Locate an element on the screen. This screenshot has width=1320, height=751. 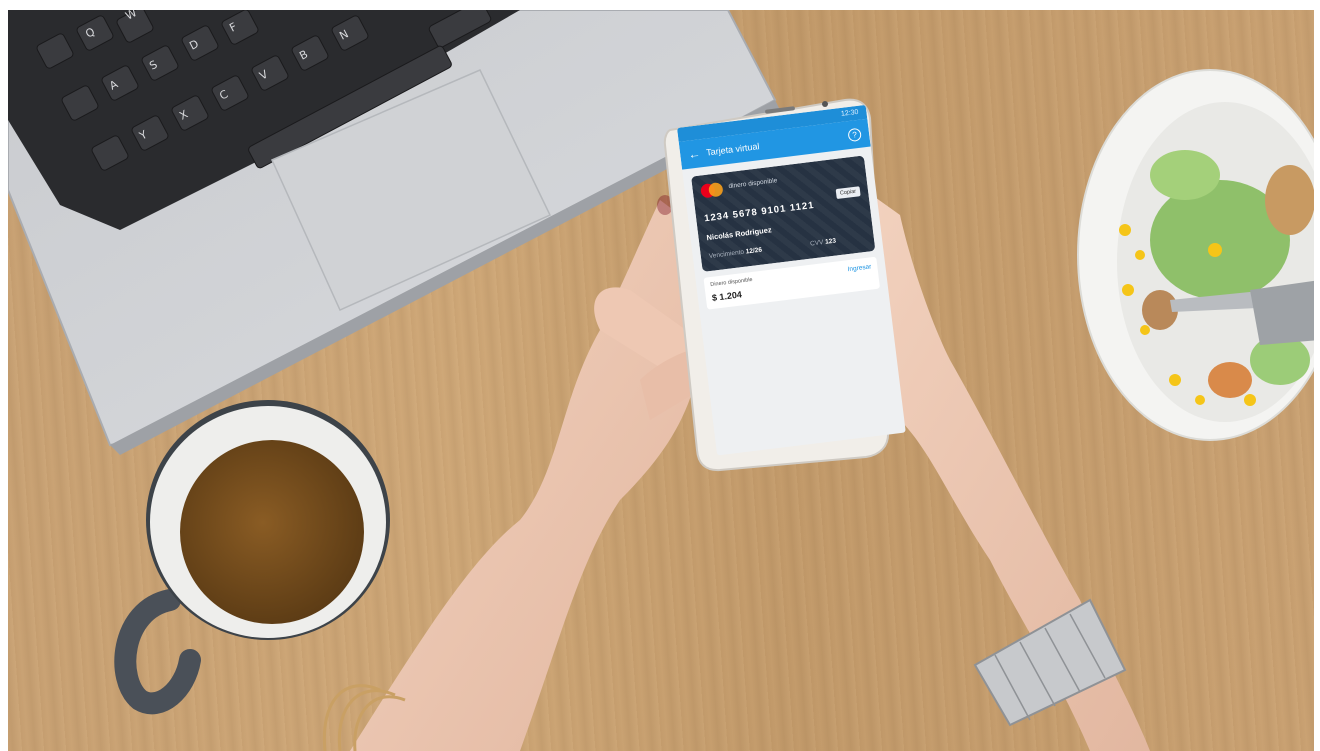
help-icon: ? is located at coordinates (854, 134).